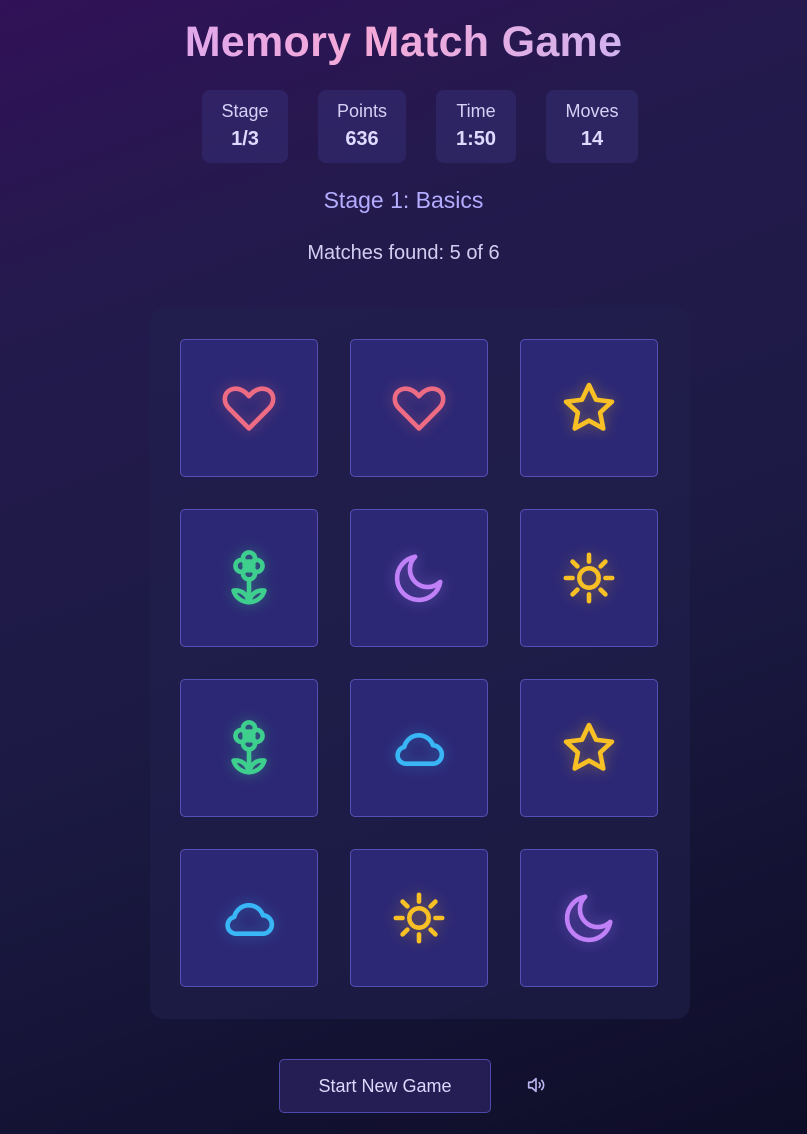  Describe the element at coordinates (245, 139) in the screenshot. I see `stage-stat-value: 1/3` at that location.